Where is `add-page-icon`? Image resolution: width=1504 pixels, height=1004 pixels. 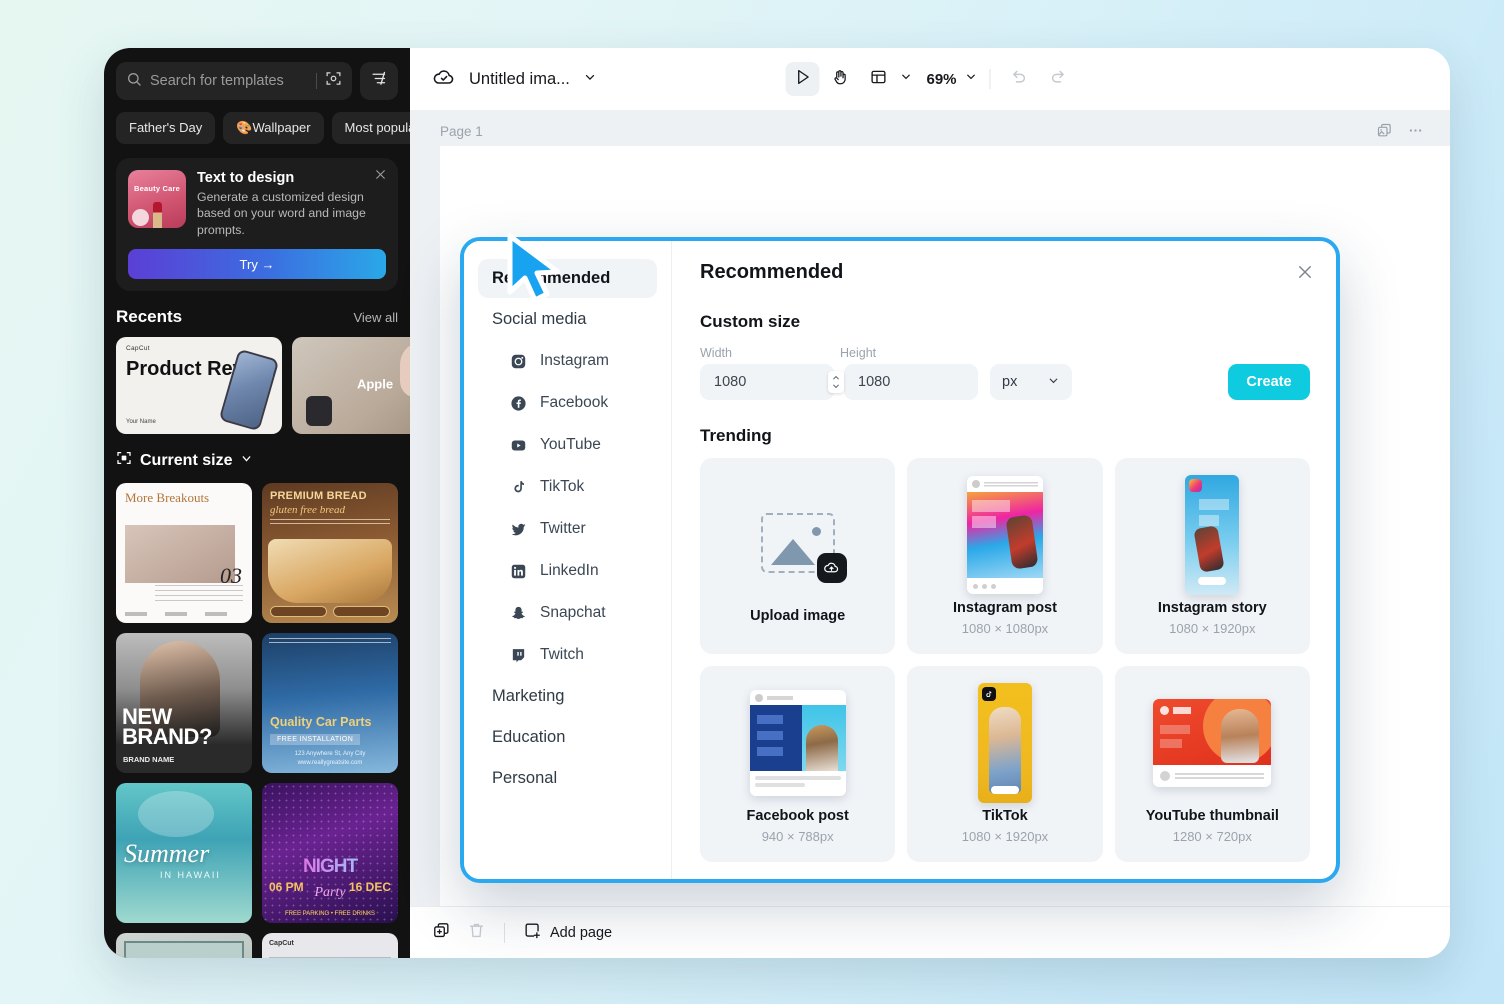 add-page-icon is located at coordinates (532, 932).